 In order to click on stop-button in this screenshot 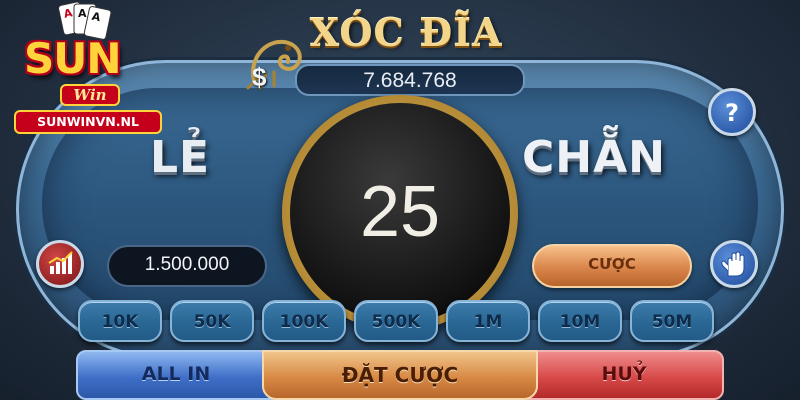, I will do `click(734, 264)`.